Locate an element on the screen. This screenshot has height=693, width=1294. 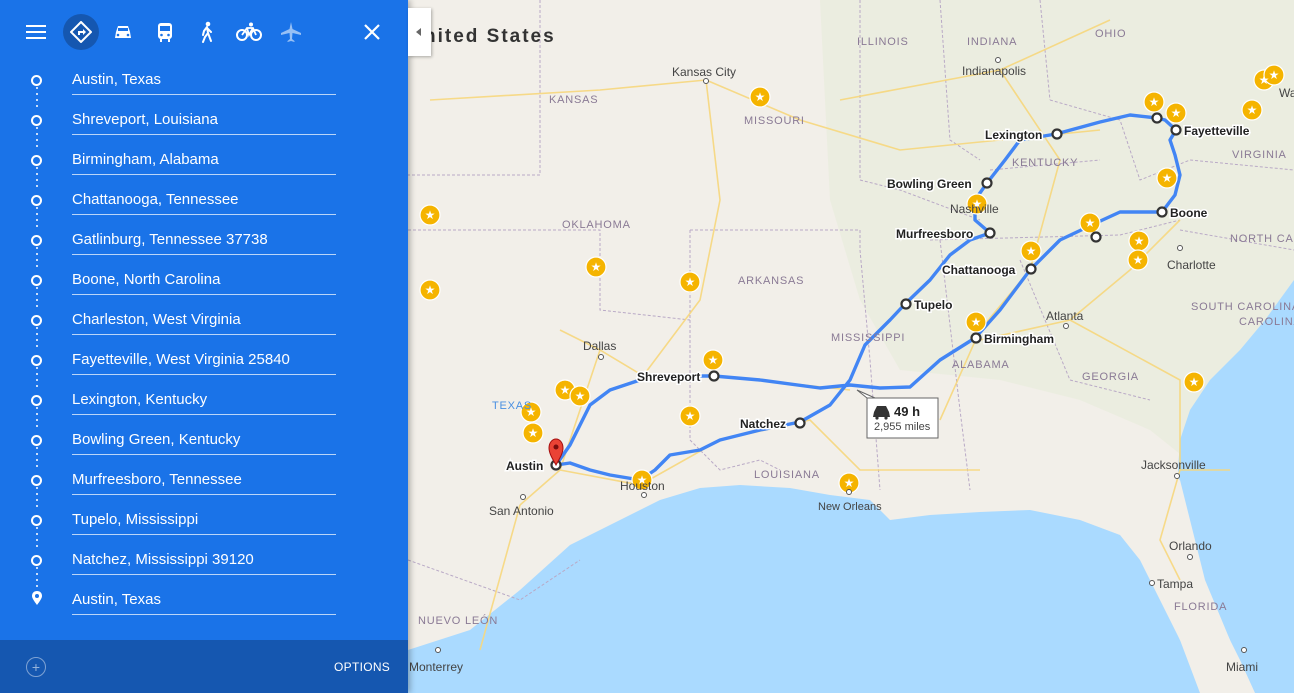
state-label: NORTH CAROLINA is located at coordinates (1262, 239).